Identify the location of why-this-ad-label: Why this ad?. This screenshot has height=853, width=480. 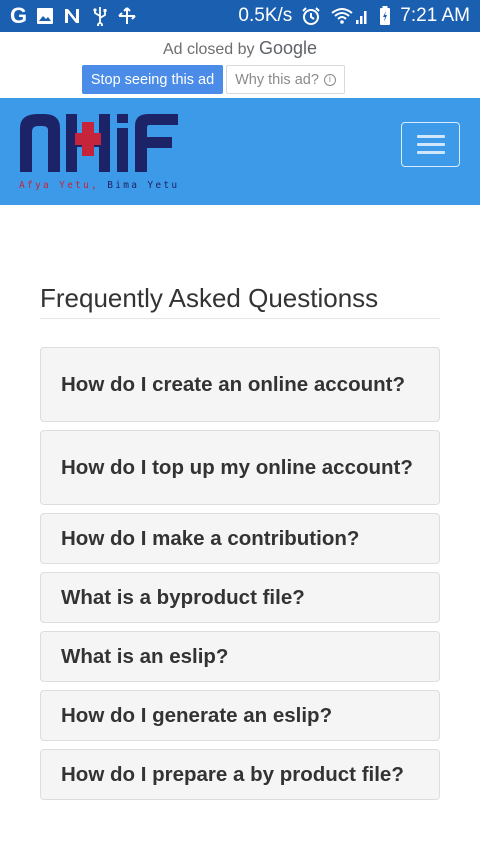
(277, 79).